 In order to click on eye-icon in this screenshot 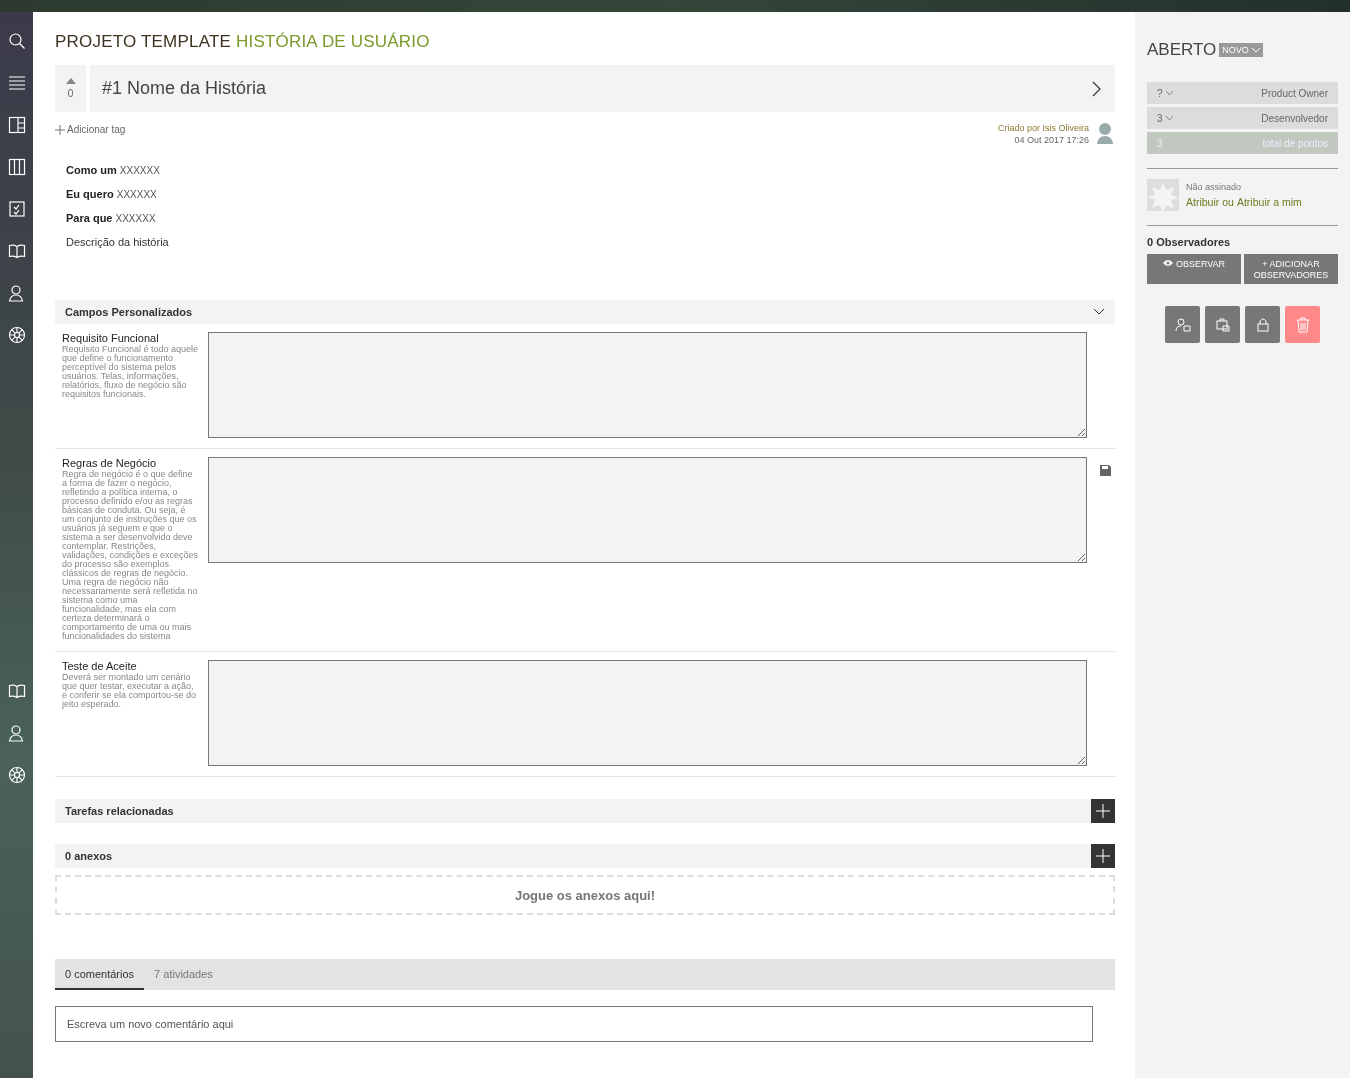, I will do `click(1167, 263)`.